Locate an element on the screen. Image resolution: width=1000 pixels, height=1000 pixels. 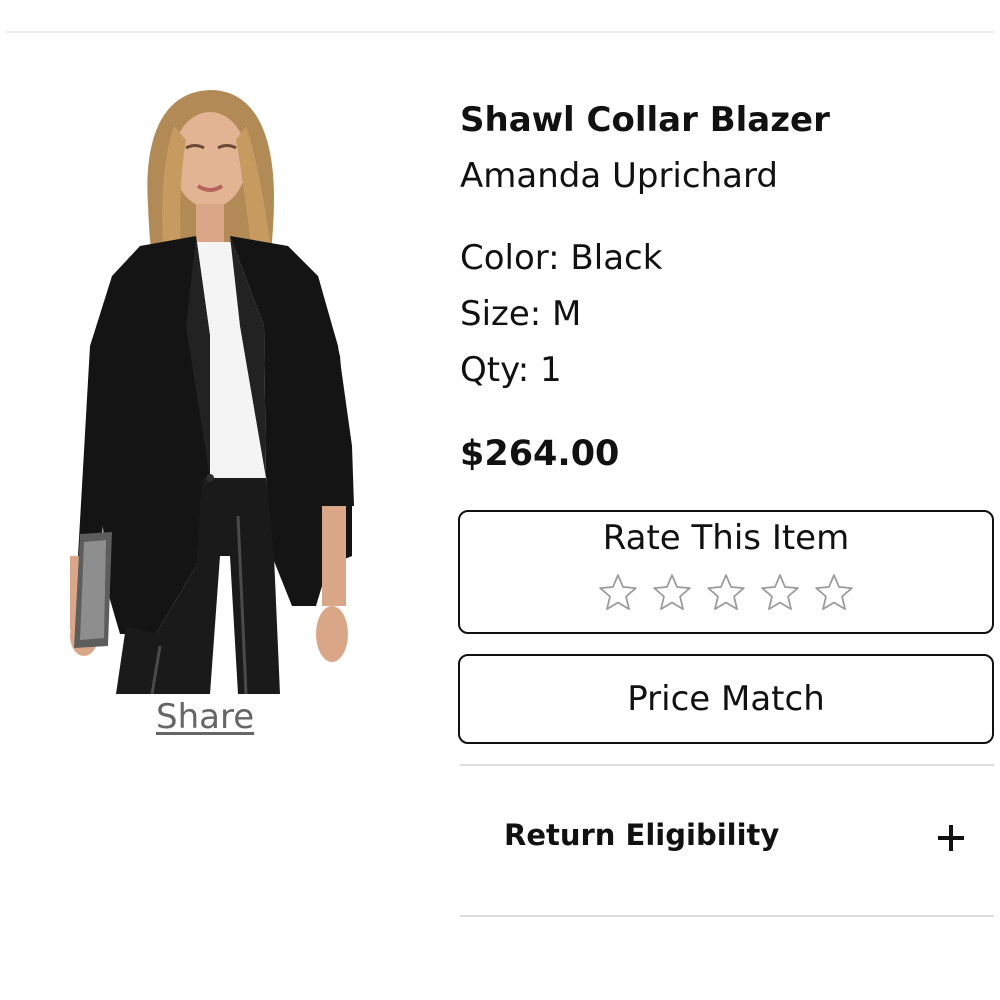
return-eligibility-accordion: Return Eligibility is located at coordinates (735, 840).